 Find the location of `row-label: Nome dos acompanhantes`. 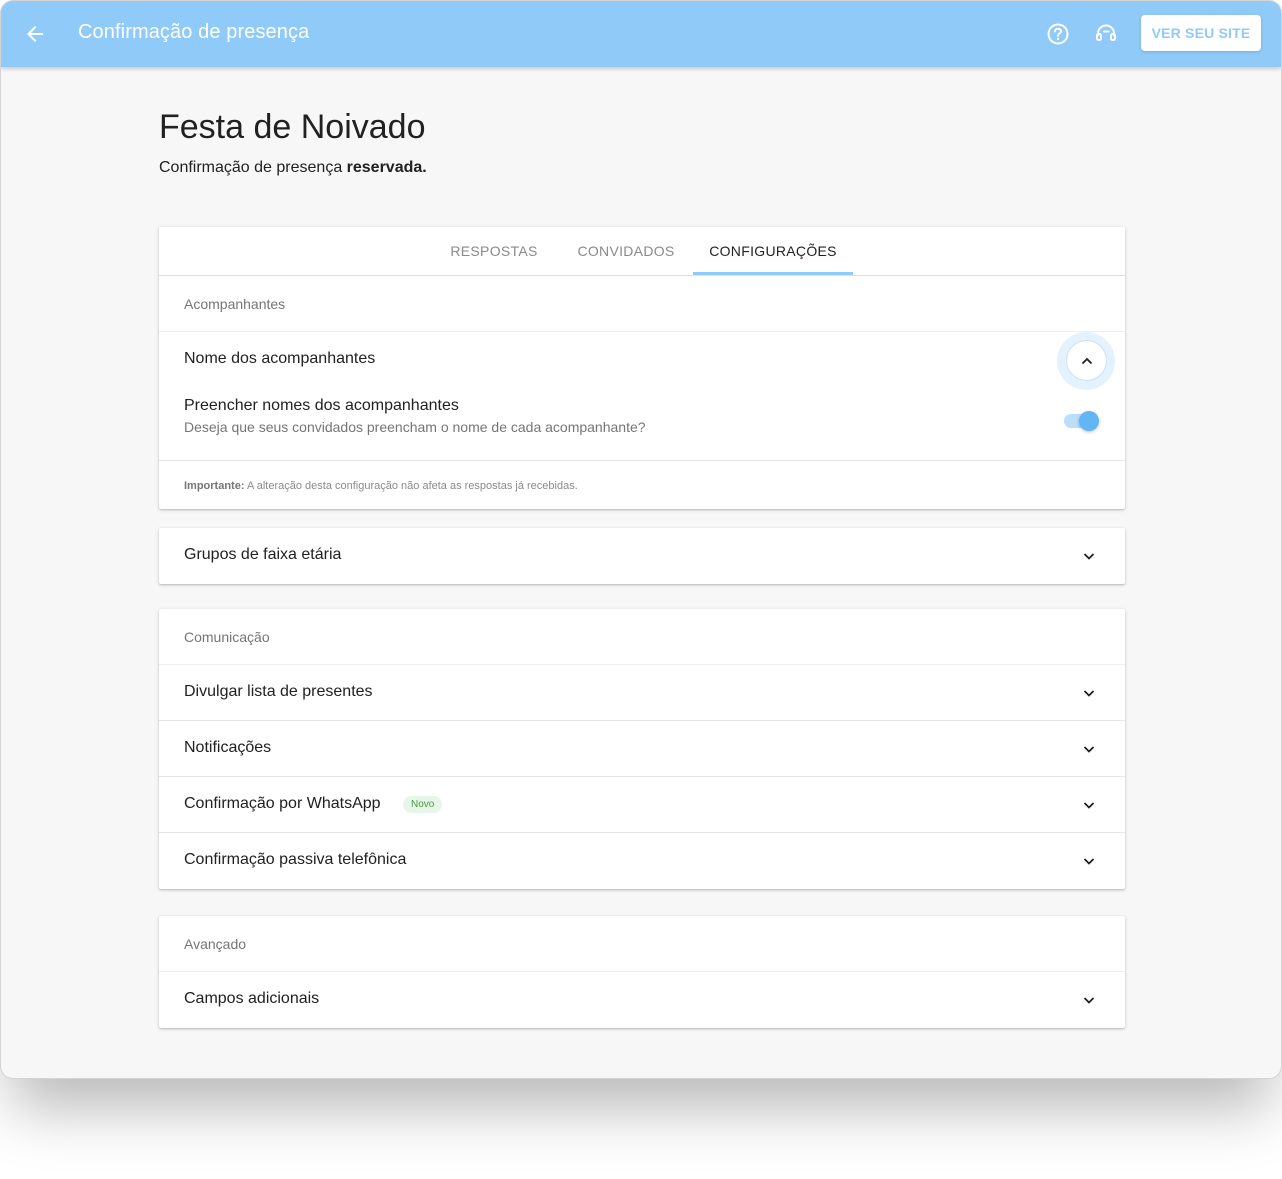

row-label: Nome dos acompanhantes is located at coordinates (280, 358).